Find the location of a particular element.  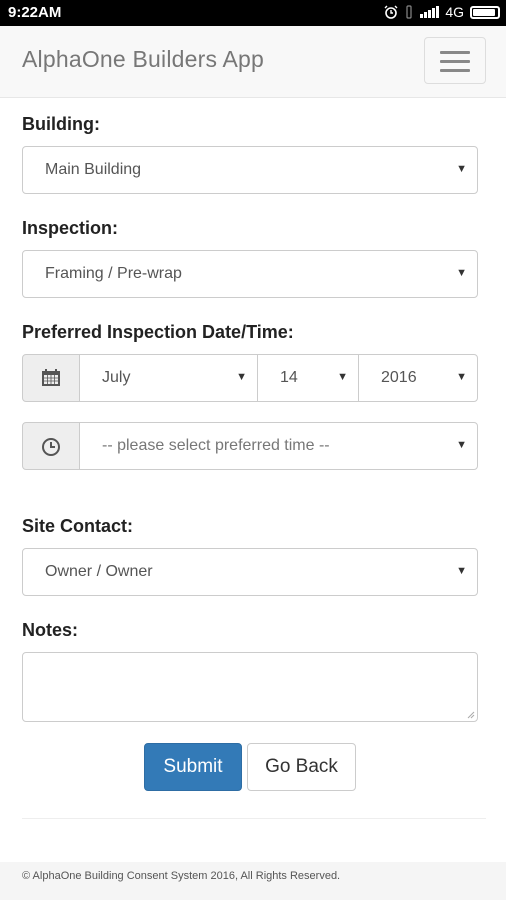

calendar-addon is located at coordinates (51, 378).